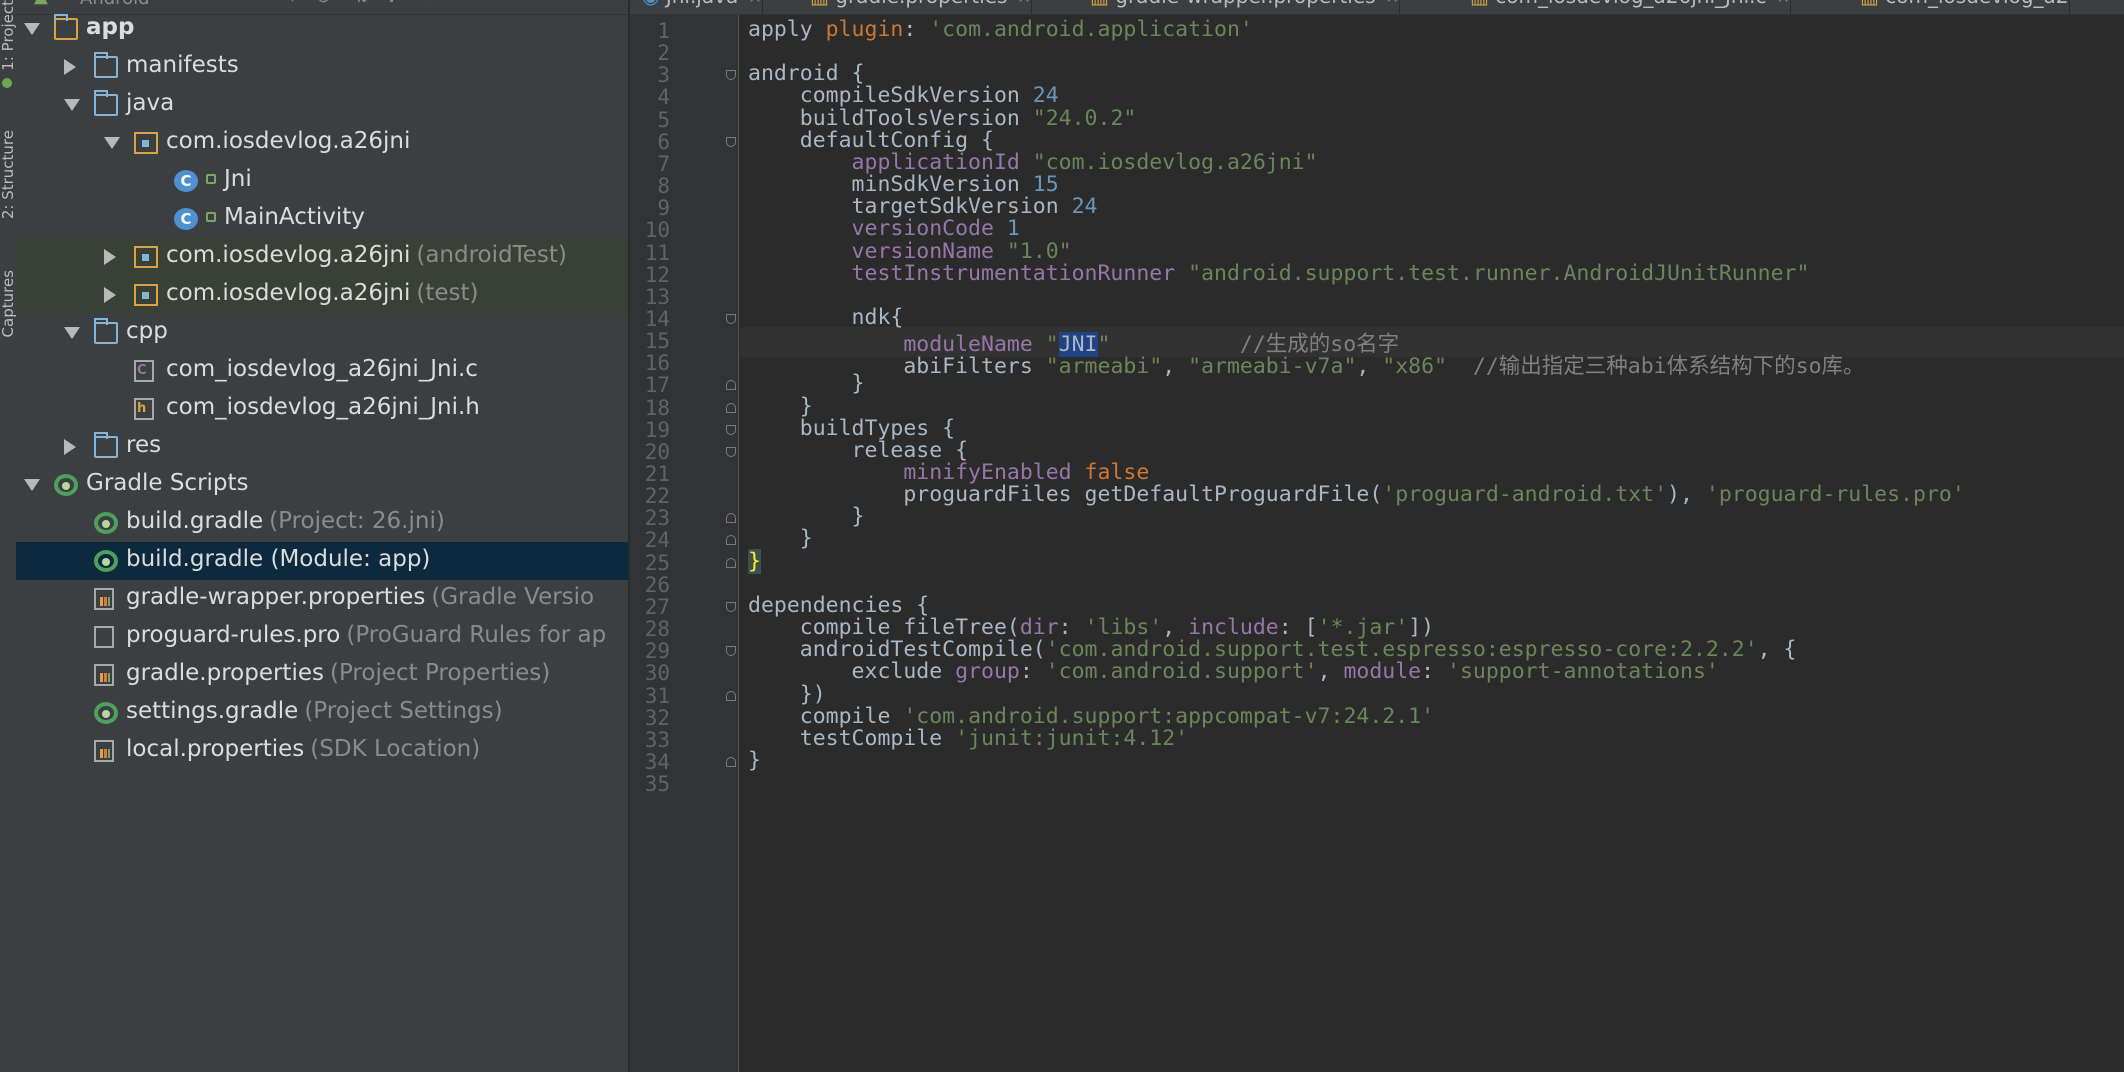  What do you see at coordinates (657, 606) in the screenshot?
I see `line-number: 27` at bounding box center [657, 606].